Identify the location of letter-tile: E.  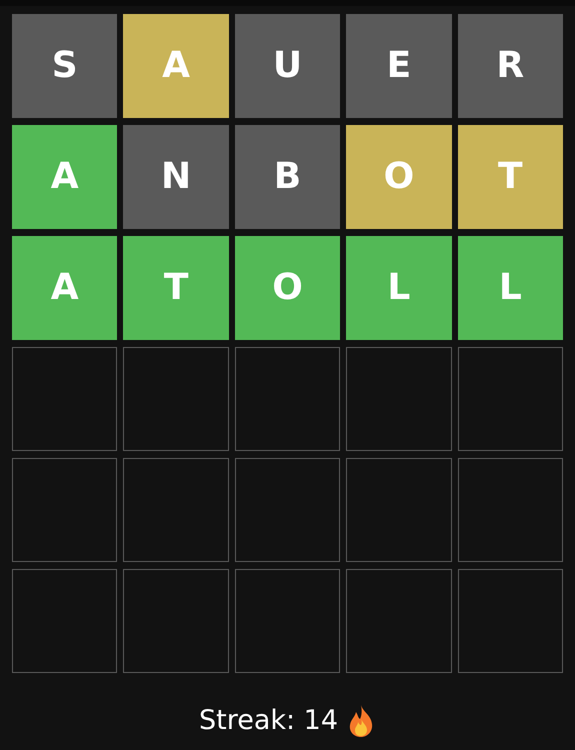
(399, 66).